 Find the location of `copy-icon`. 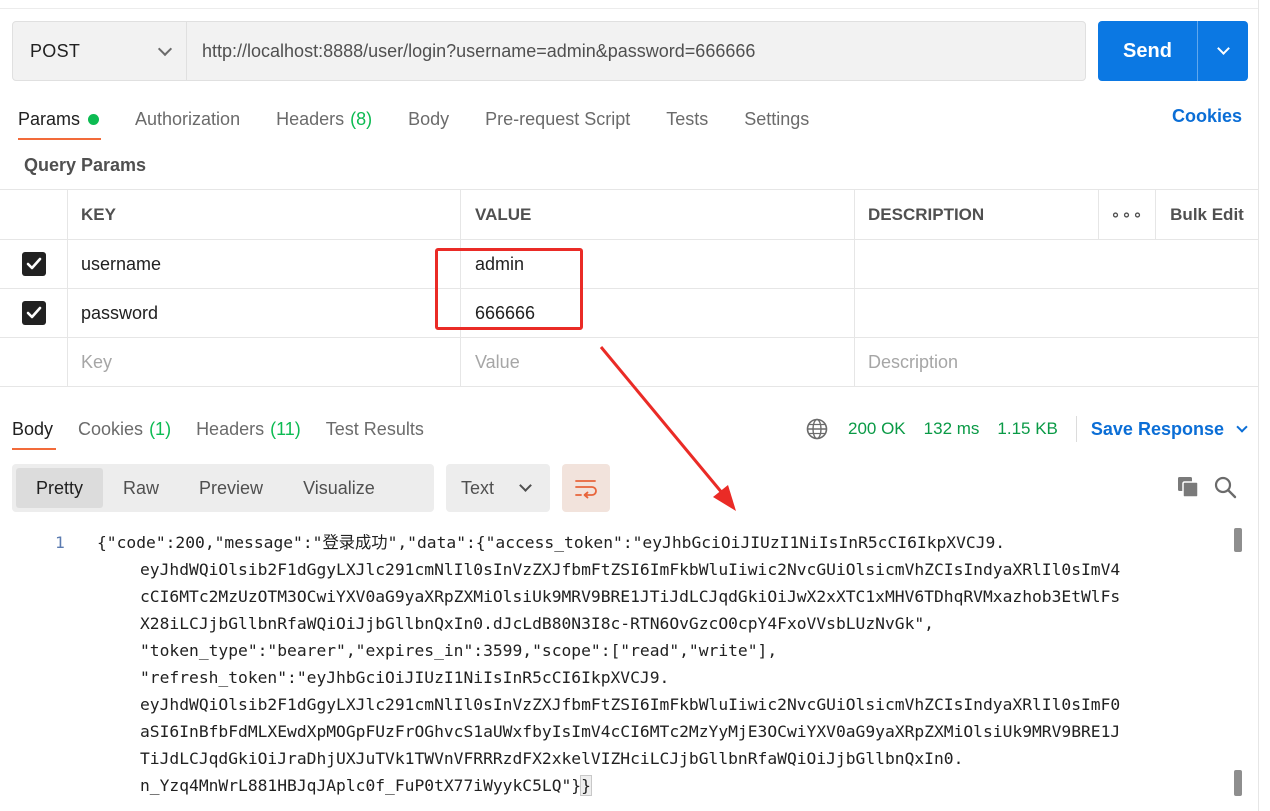

copy-icon is located at coordinates (1188, 487).